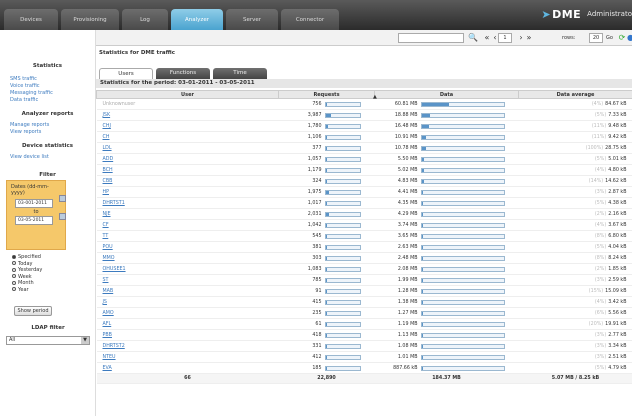 The height and width of the screenshot is (416, 632). Describe the element at coordinates (187, 313) in the screenshot. I see `user-cell: AMO` at that location.